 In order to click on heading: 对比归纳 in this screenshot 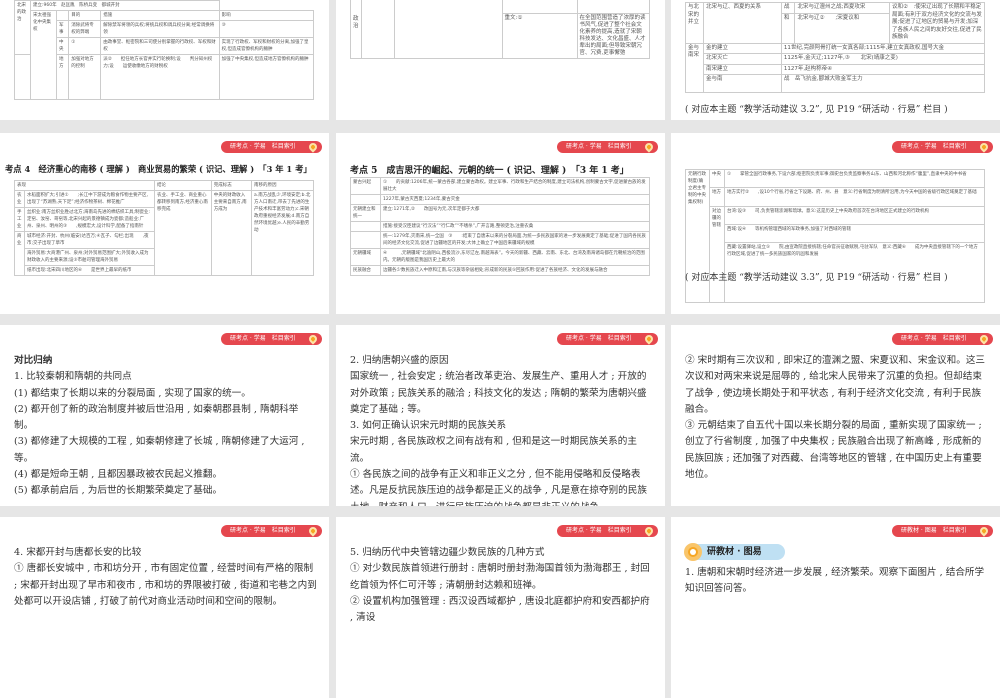, I will do `click(33, 360)`.